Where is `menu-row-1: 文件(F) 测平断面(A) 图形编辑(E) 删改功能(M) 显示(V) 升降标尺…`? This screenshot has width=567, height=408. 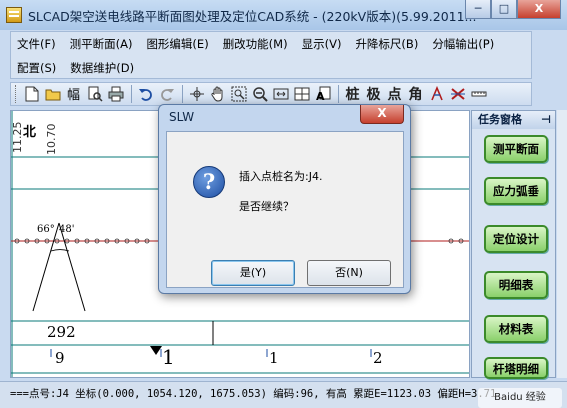 menu-row-1: 文件(F) 测平断面(A) 图形编辑(E) 删改功能(M) 显示(V) 升降标尺… is located at coordinates (262, 44).